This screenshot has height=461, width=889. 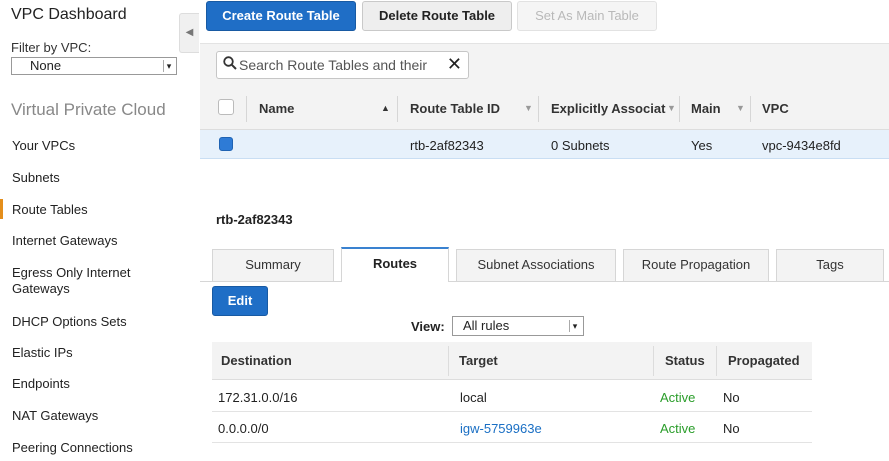 What do you see at coordinates (256, 360) in the screenshot?
I see `column-header-destination: Destination` at bounding box center [256, 360].